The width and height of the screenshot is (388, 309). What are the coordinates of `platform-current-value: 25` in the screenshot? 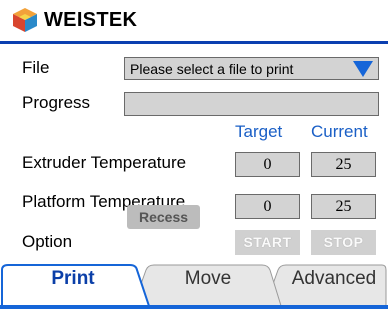 It's located at (343, 206).